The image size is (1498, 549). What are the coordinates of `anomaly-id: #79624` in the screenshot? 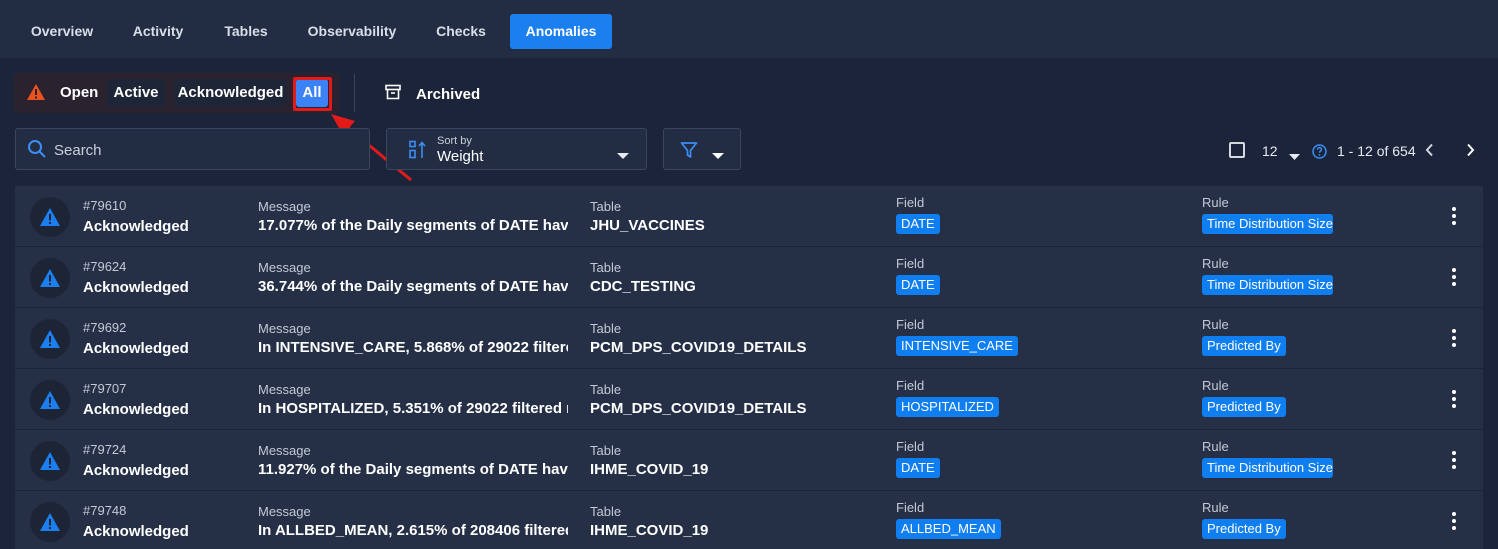 It's located at (105, 266).